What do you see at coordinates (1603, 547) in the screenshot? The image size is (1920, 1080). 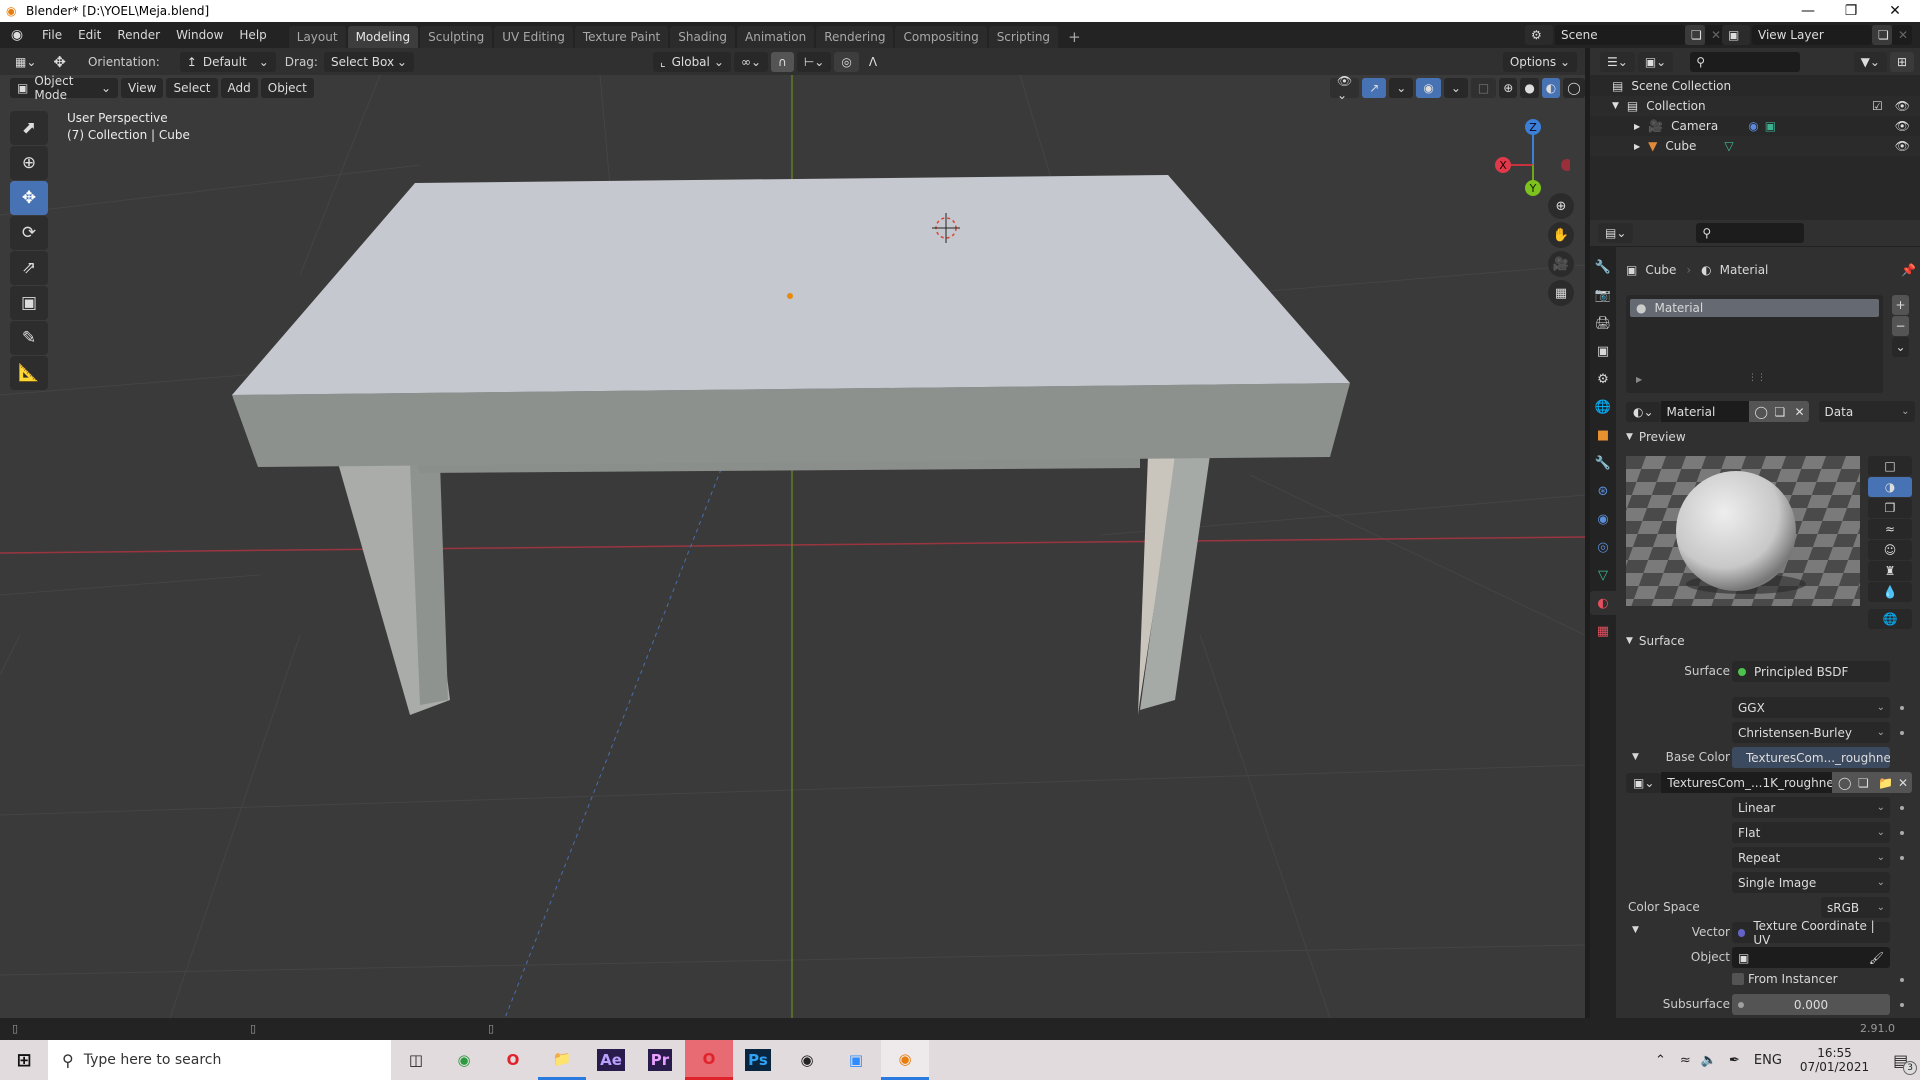 I see `constraints-tab-icon: ◎` at bounding box center [1603, 547].